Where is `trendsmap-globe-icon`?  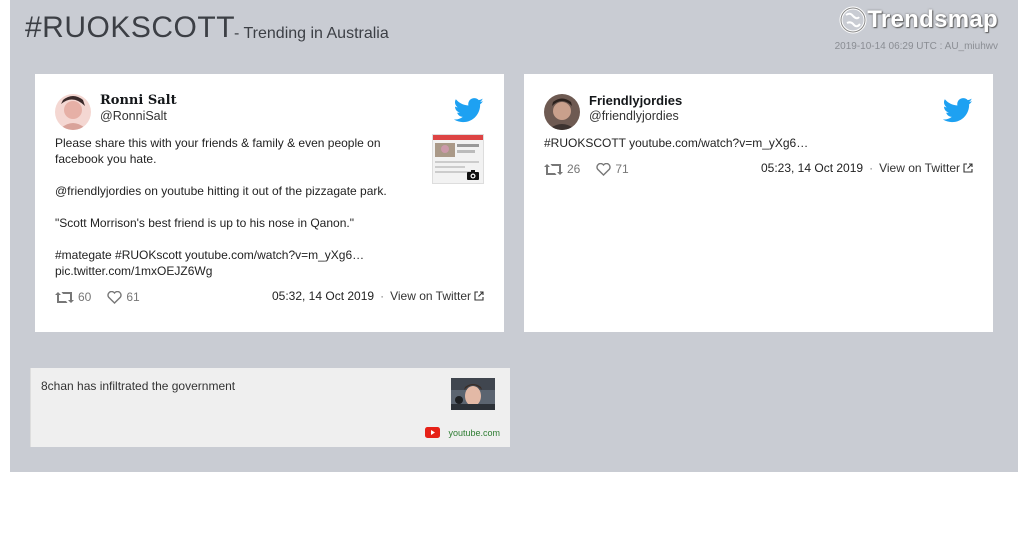
trendsmap-globe-icon is located at coordinates (853, 20).